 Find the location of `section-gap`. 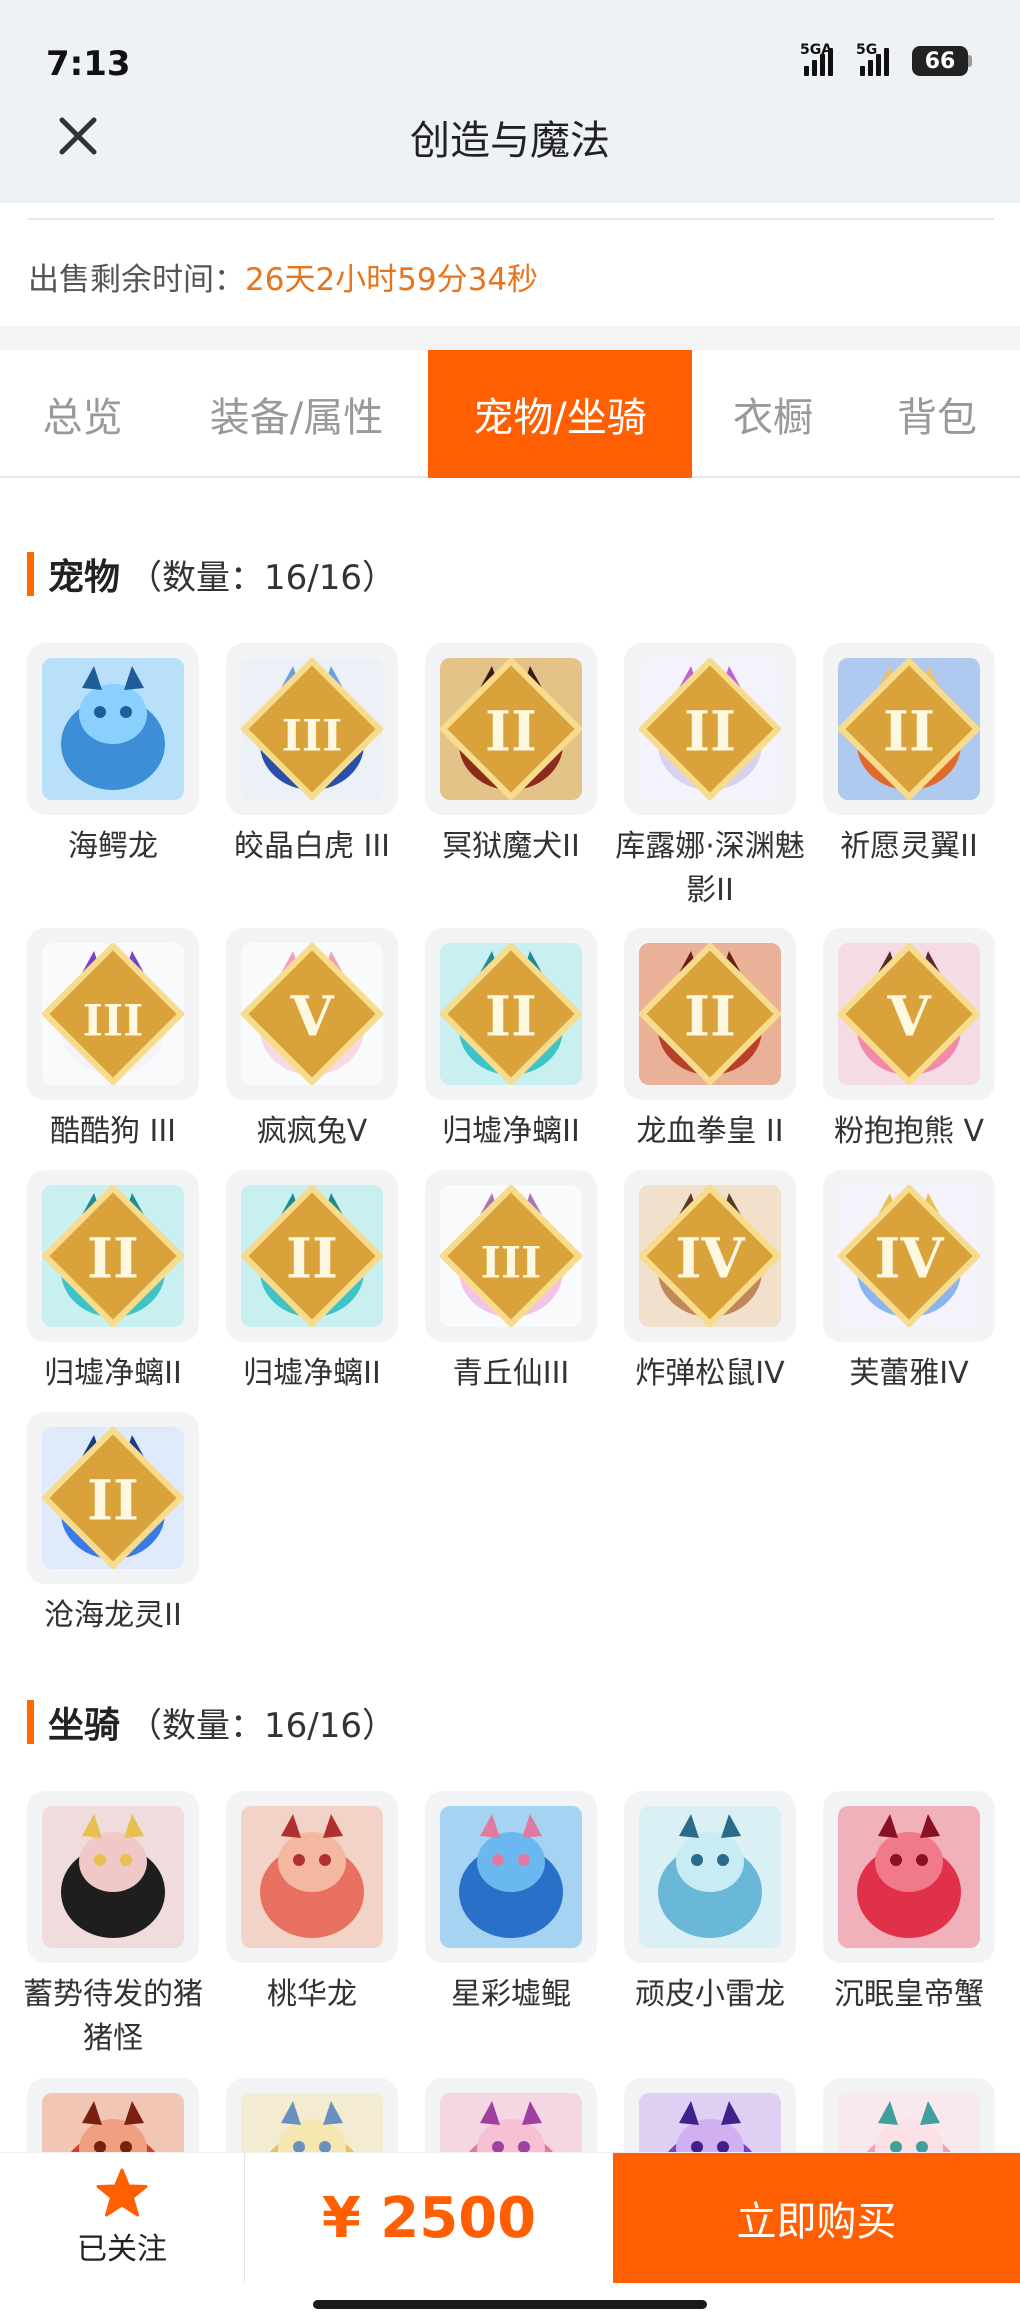

section-gap is located at coordinates (510, 338).